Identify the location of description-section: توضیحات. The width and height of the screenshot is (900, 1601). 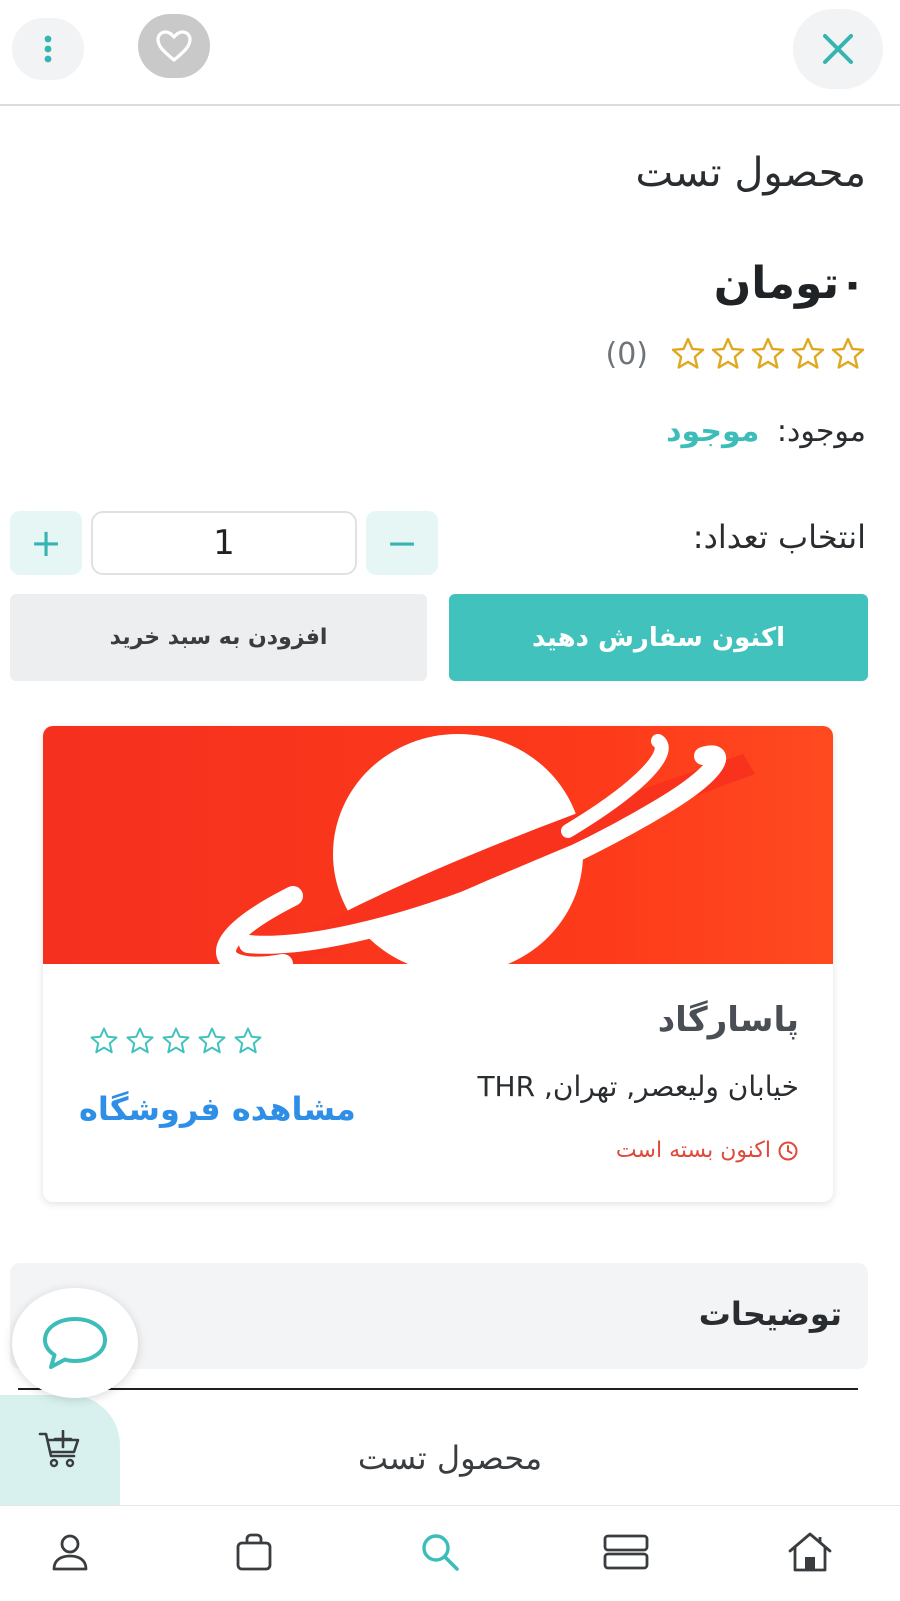
(439, 1316).